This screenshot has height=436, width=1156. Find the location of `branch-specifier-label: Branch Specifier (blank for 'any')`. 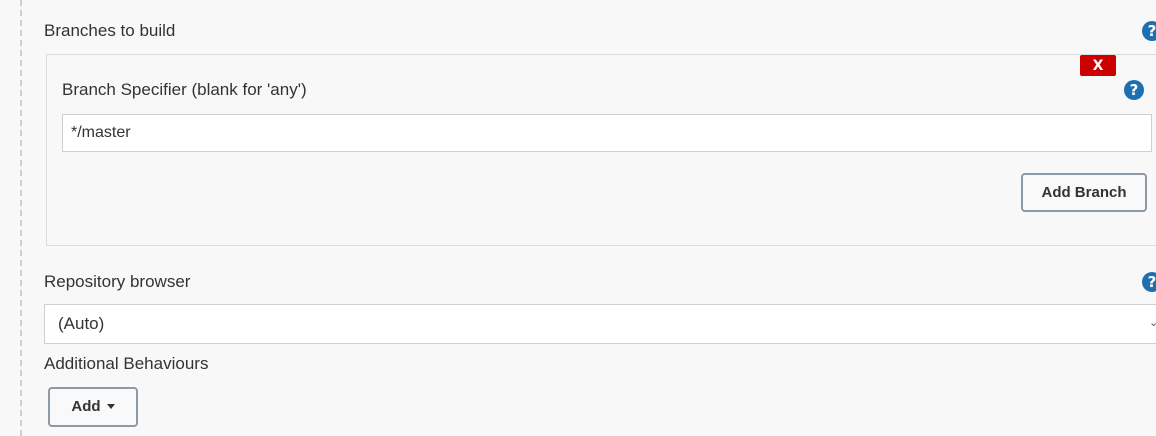

branch-specifier-label: Branch Specifier (blank for 'any') is located at coordinates (184, 89).